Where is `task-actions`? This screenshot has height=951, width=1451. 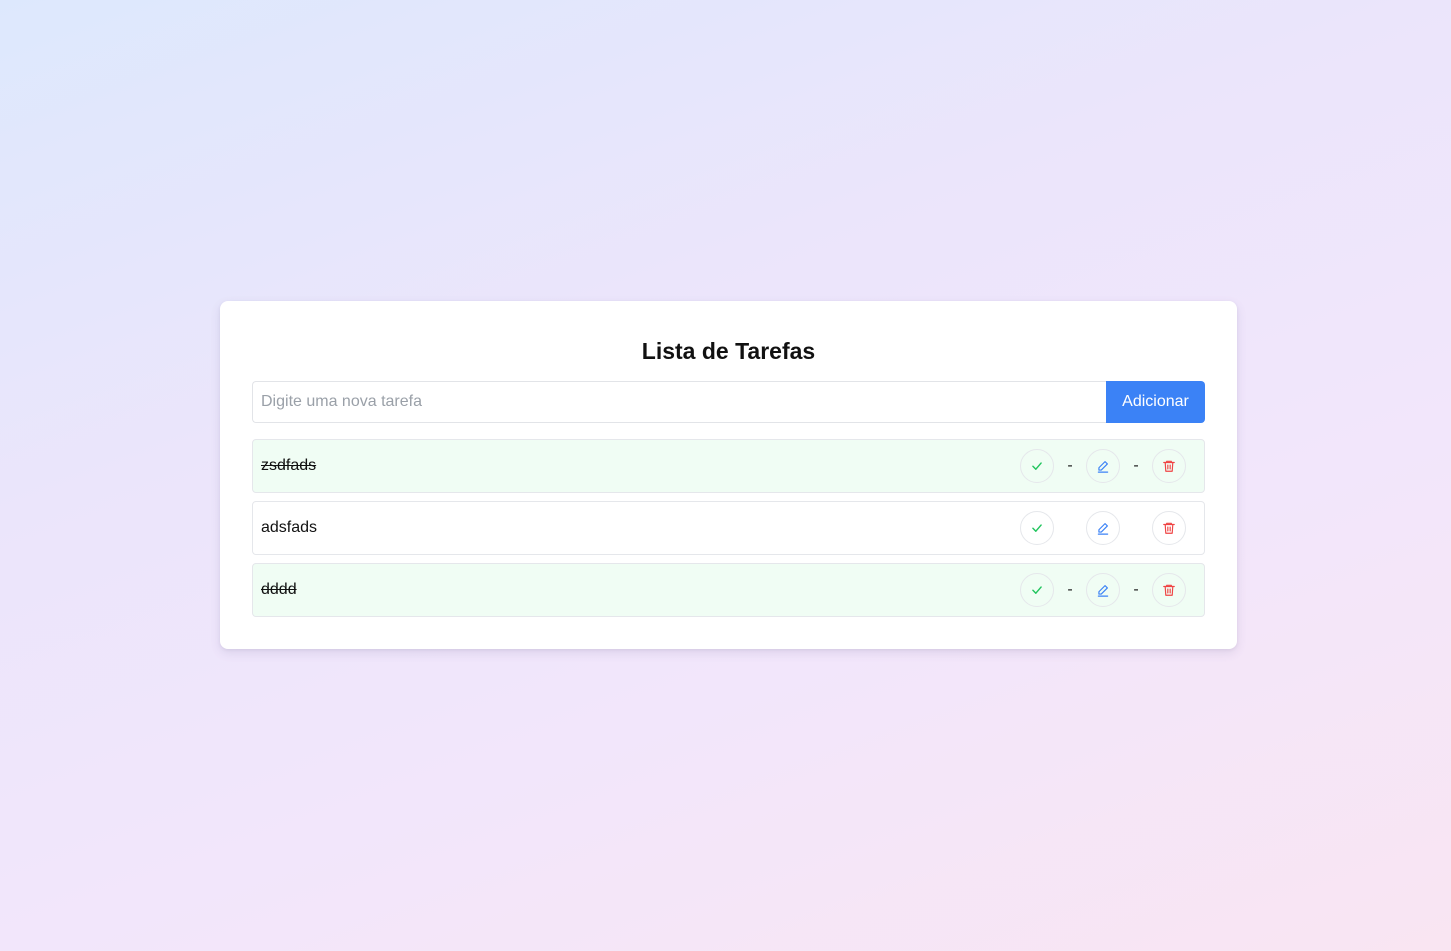 task-actions is located at coordinates (1103, 528).